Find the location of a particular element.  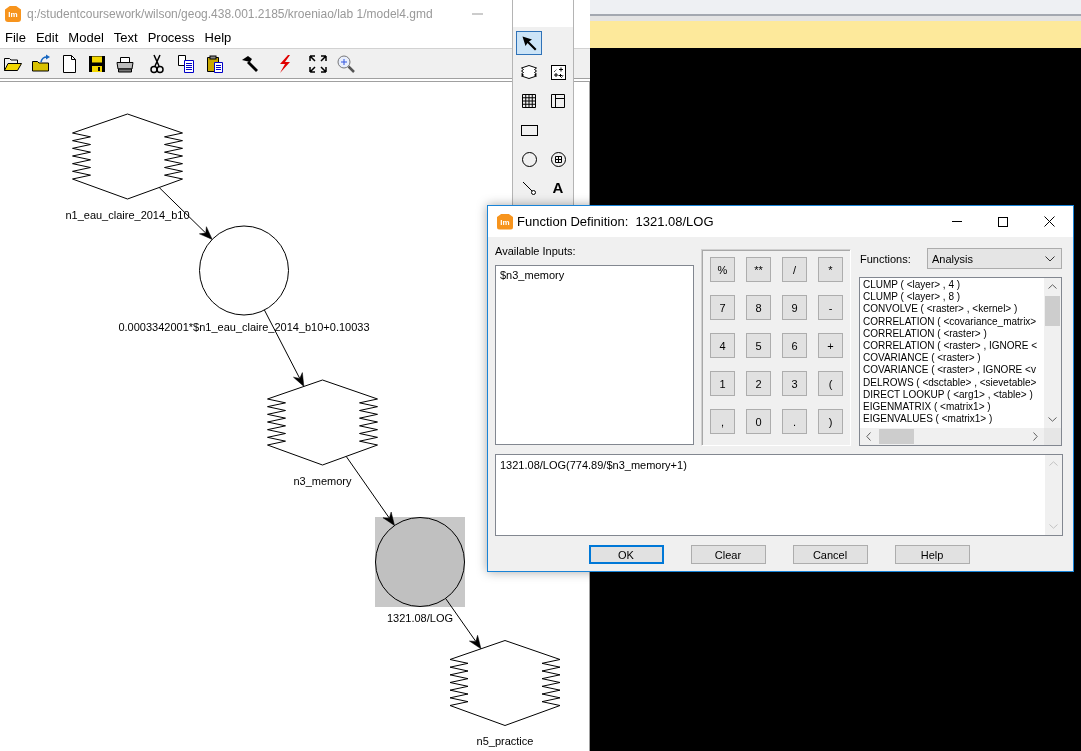

node-label: n3_memory is located at coordinates (322, 480).